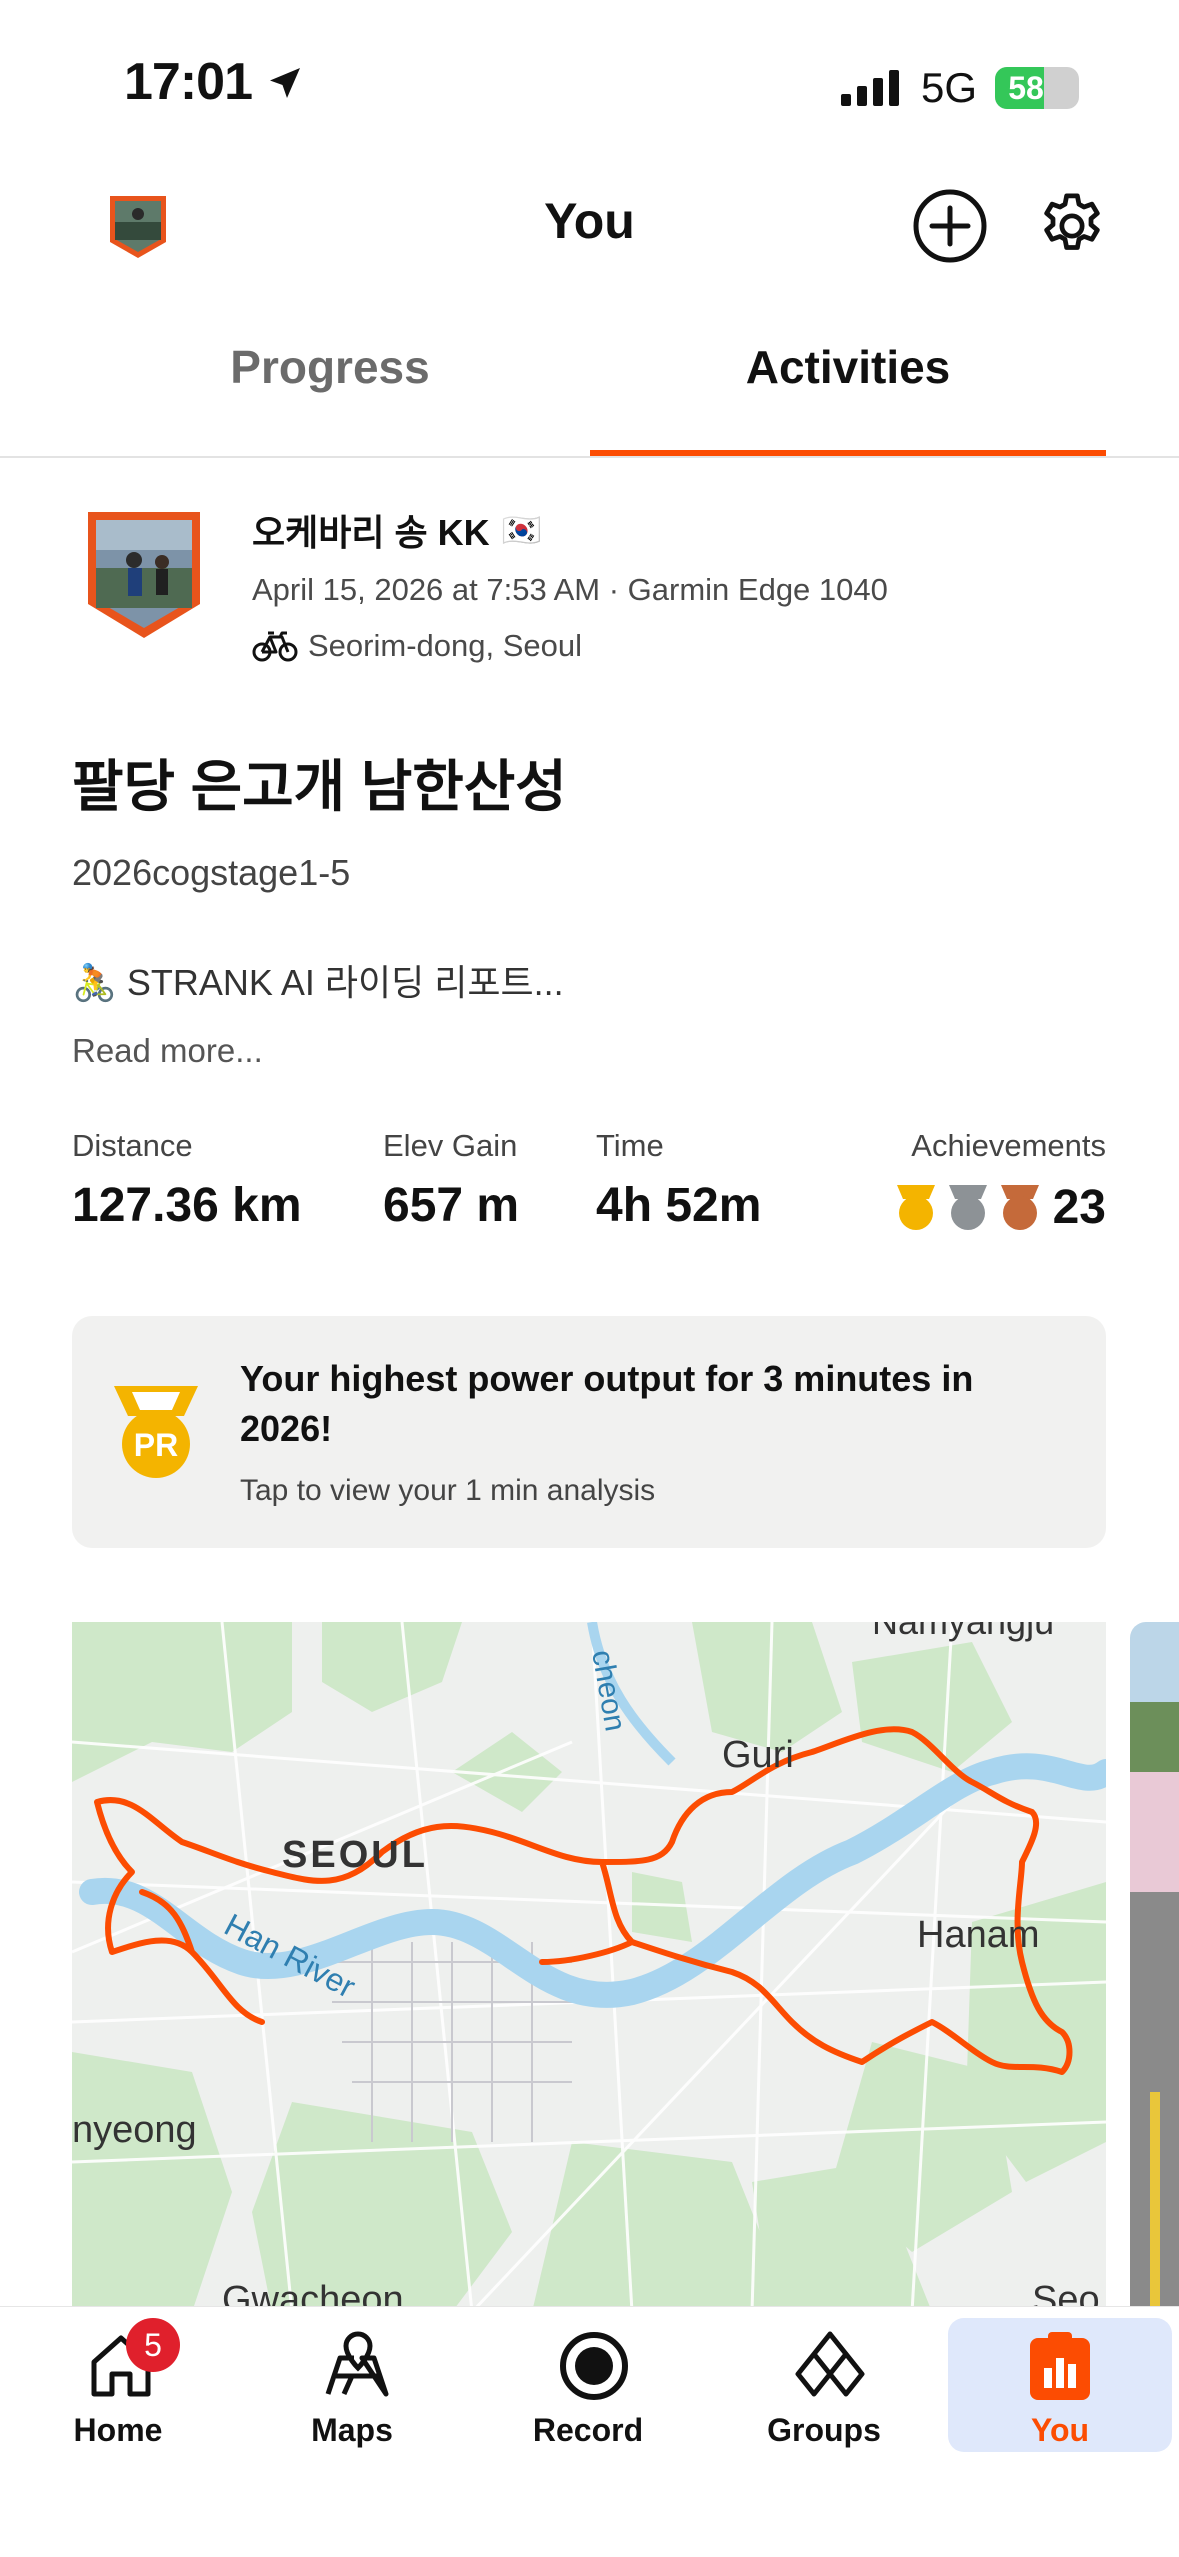  Describe the element at coordinates (679, 1205) in the screenshot. I see `time-value: 4h 52m` at that location.